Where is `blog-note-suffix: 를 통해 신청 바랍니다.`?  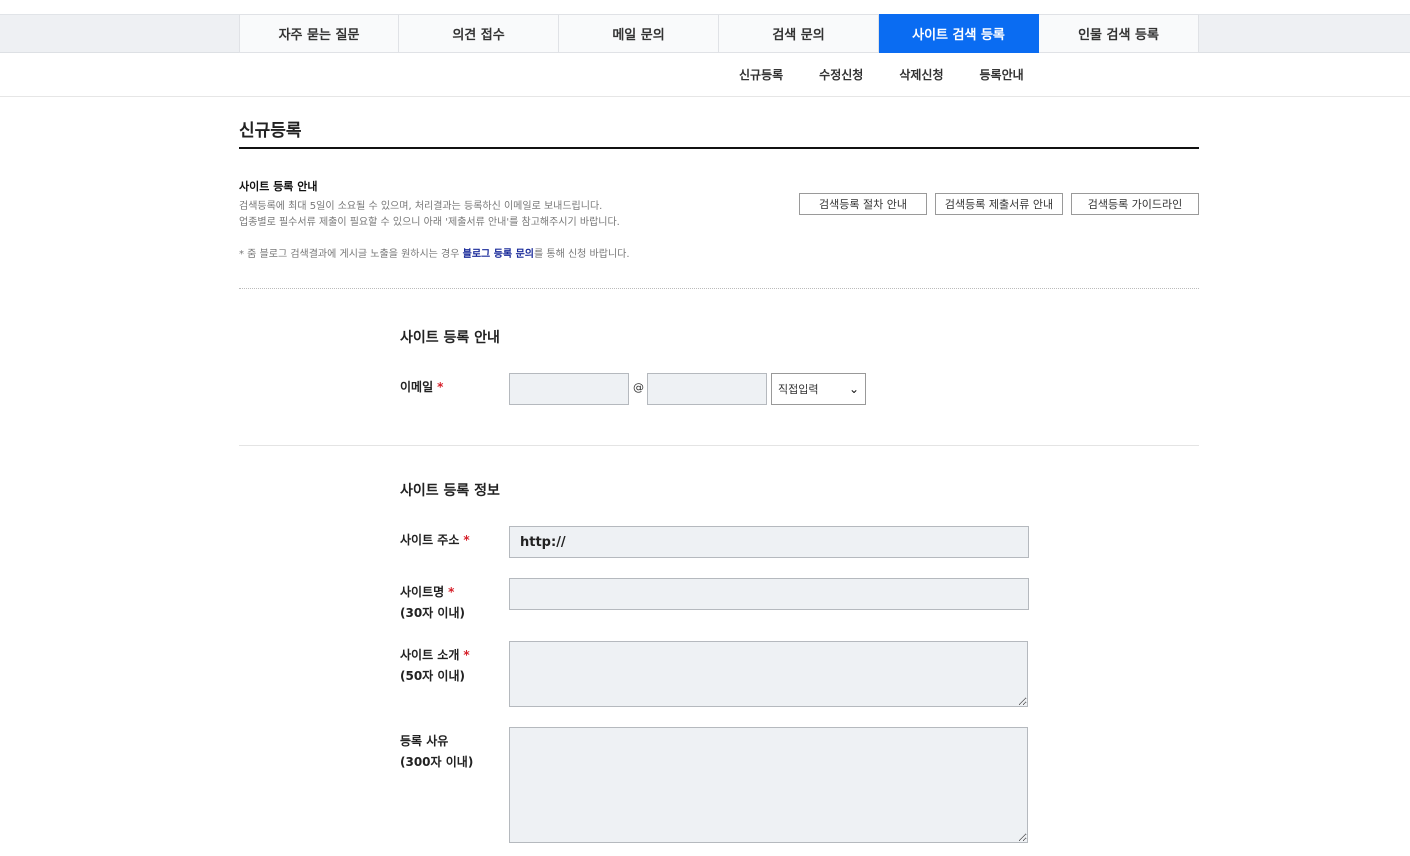 blog-note-suffix: 를 통해 신청 바랍니다. is located at coordinates (582, 254).